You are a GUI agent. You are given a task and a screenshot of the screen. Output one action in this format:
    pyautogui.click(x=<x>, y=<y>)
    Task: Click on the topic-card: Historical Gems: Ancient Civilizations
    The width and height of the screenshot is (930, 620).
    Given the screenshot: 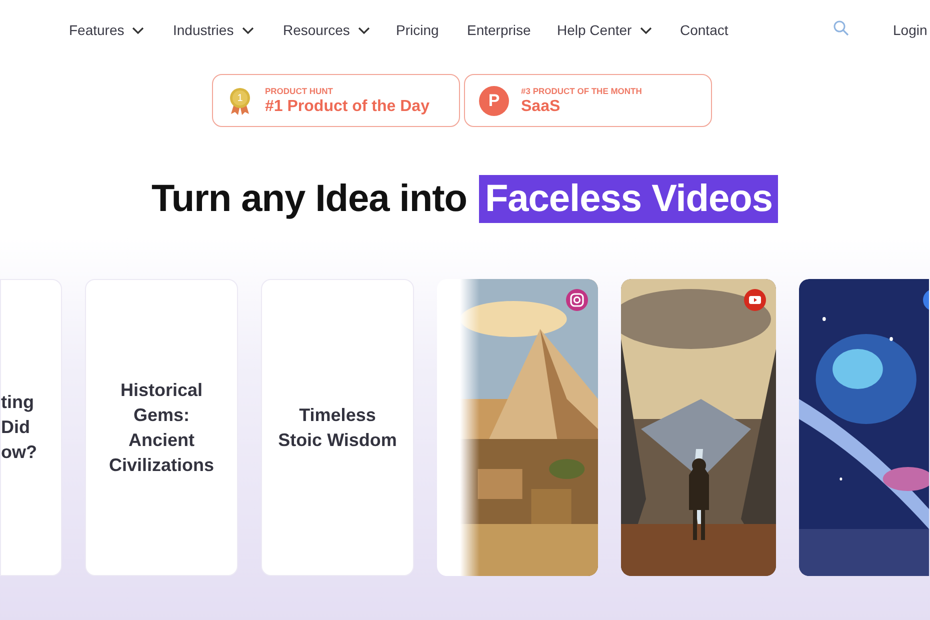 What is the action you would take?
    pyautogui.click(x=161, y=427)
    